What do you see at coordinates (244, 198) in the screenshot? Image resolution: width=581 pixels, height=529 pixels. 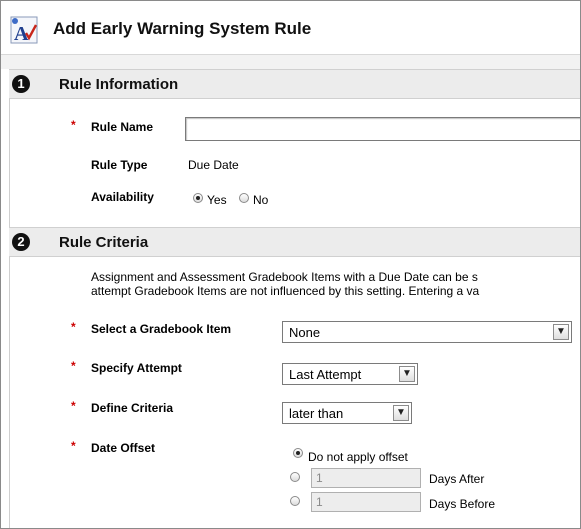 I see `availability-no-radio` at bounding box center [244, 198].